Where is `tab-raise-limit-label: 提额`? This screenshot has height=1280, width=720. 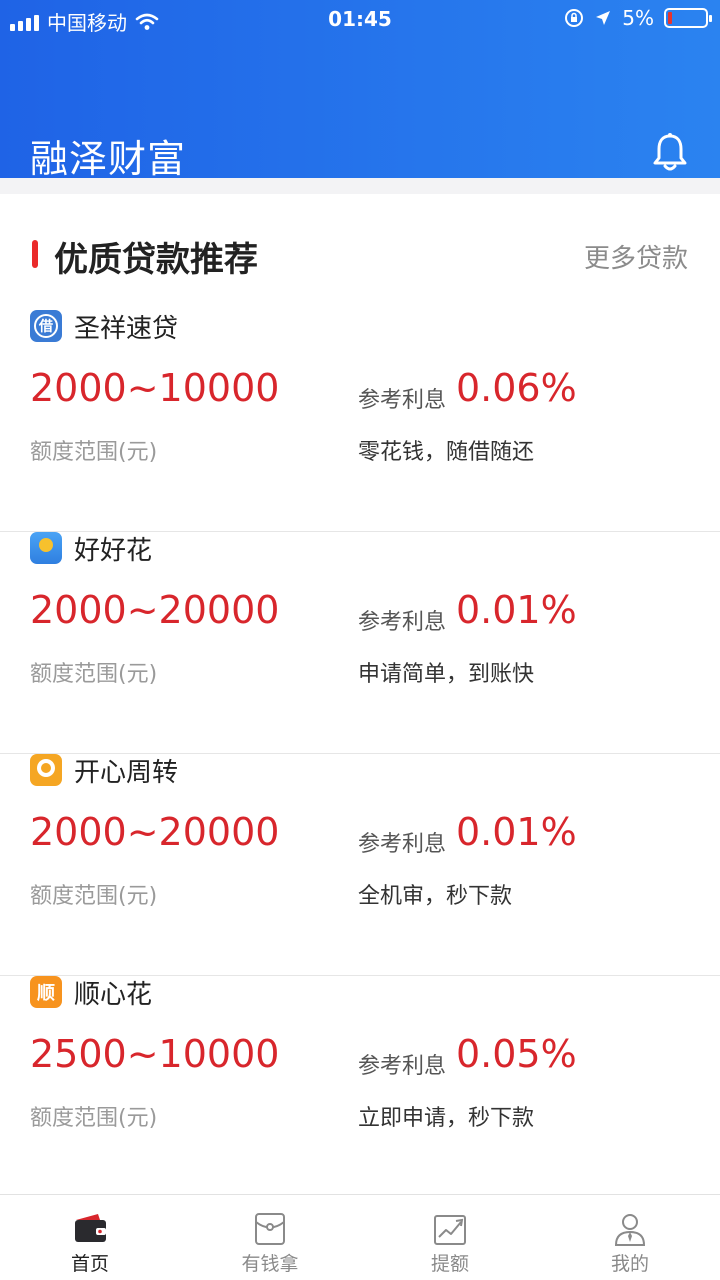
tab-raise-limit-label: 提额 is located at coordinates (449, 1264).